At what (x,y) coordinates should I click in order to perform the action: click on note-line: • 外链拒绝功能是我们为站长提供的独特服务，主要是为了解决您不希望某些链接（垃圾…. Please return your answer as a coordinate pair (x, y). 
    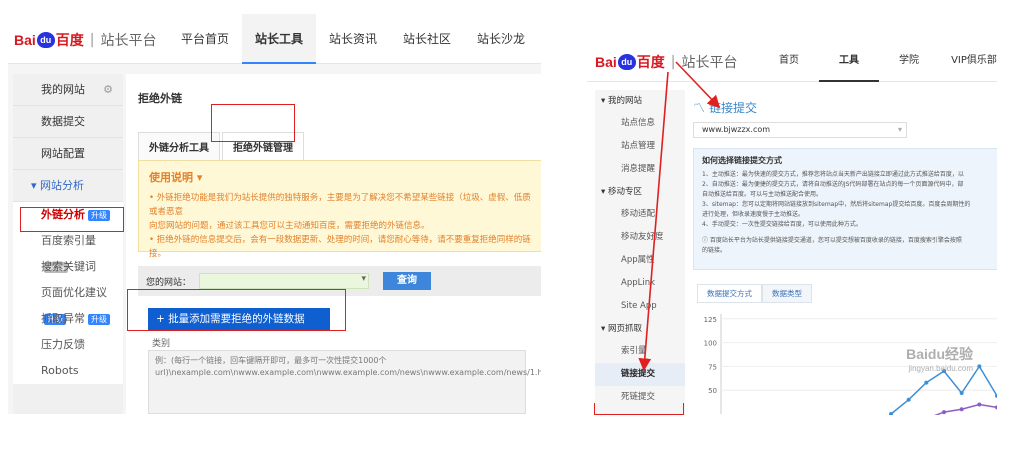
    Looking at the image, I should click on (340, 205).